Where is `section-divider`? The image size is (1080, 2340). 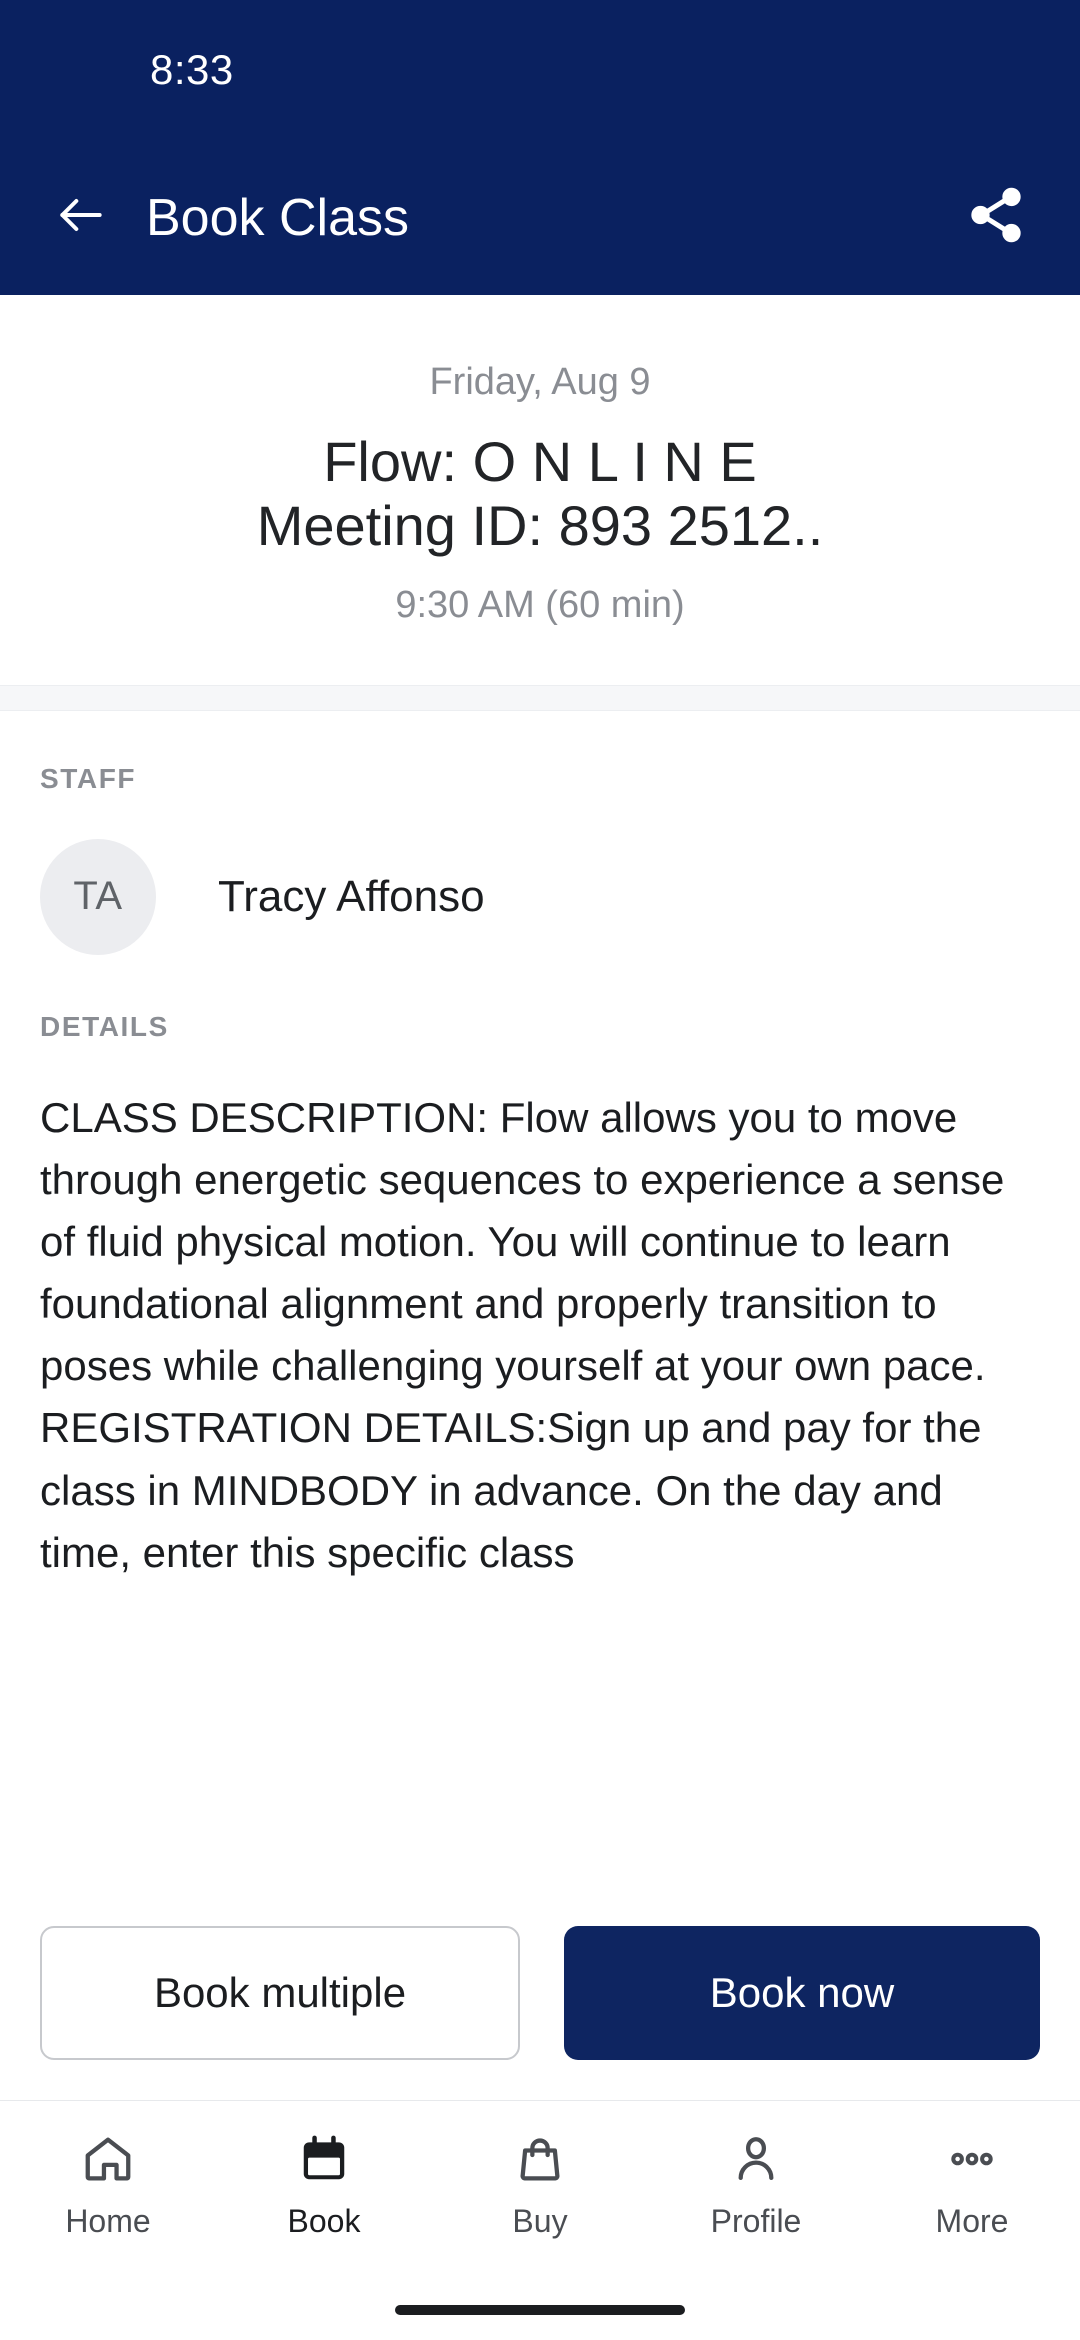
section-divider is located at coordinates (540, 697).